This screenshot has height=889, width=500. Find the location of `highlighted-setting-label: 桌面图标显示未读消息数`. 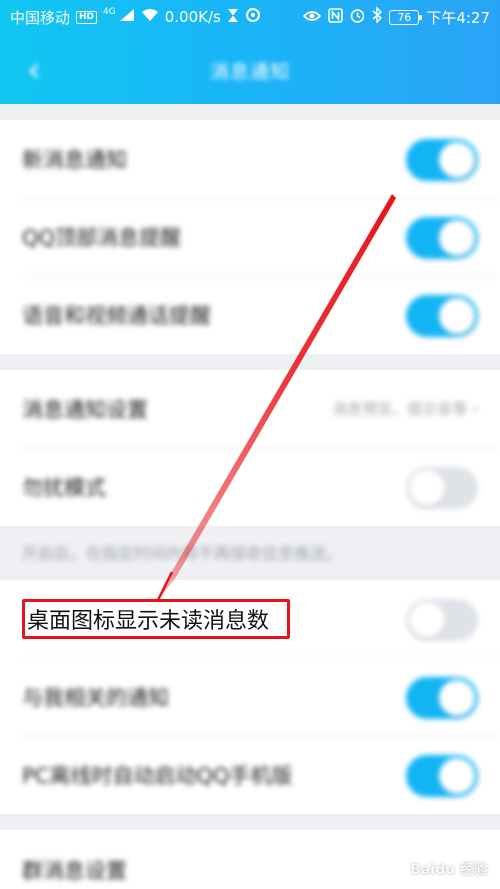

highlighted-setting-label: 桌面图标显示未读消息数 is located at coordinates (156, 619).